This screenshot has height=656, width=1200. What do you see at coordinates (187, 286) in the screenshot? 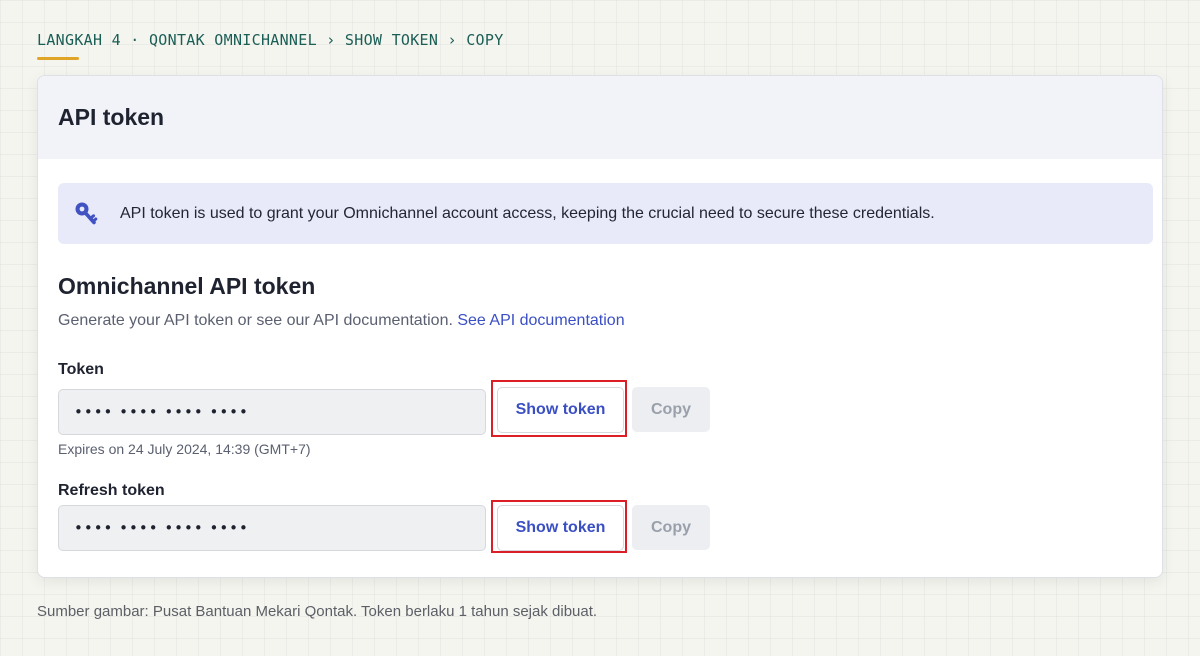
I see `section-title: Omnichannel API token` at bounding box center [187, 286].